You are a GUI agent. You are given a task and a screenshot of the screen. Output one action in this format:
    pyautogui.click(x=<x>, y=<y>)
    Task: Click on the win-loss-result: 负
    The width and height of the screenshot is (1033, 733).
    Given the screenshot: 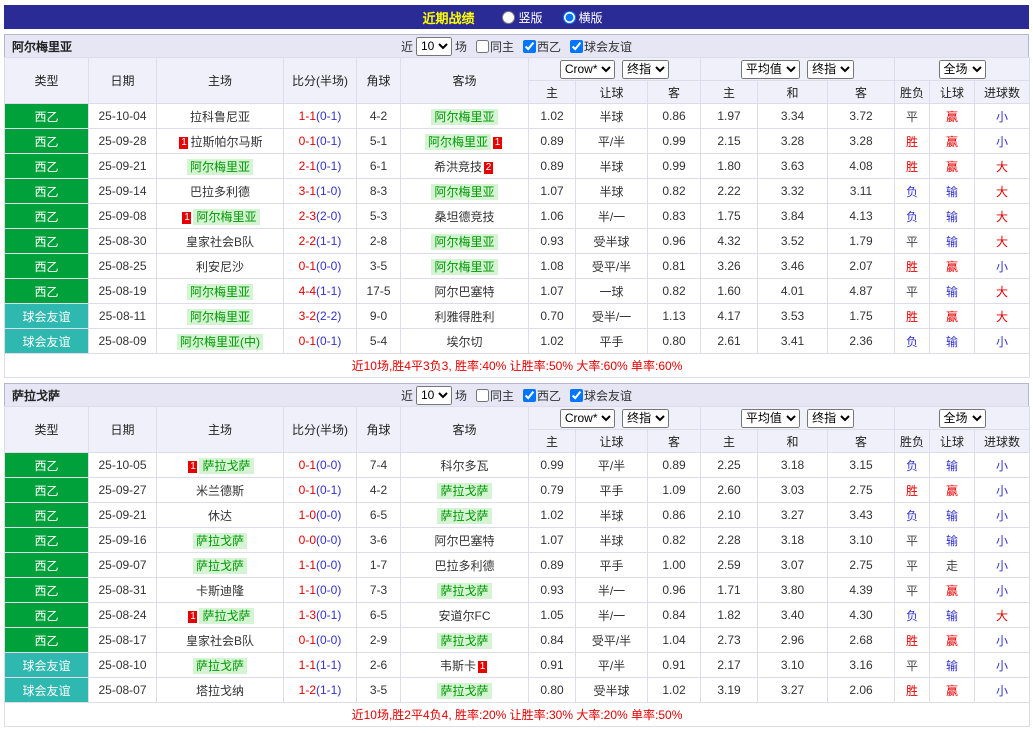 What is the action you would take?
    pyautogui.click(x=912, y=216)
    